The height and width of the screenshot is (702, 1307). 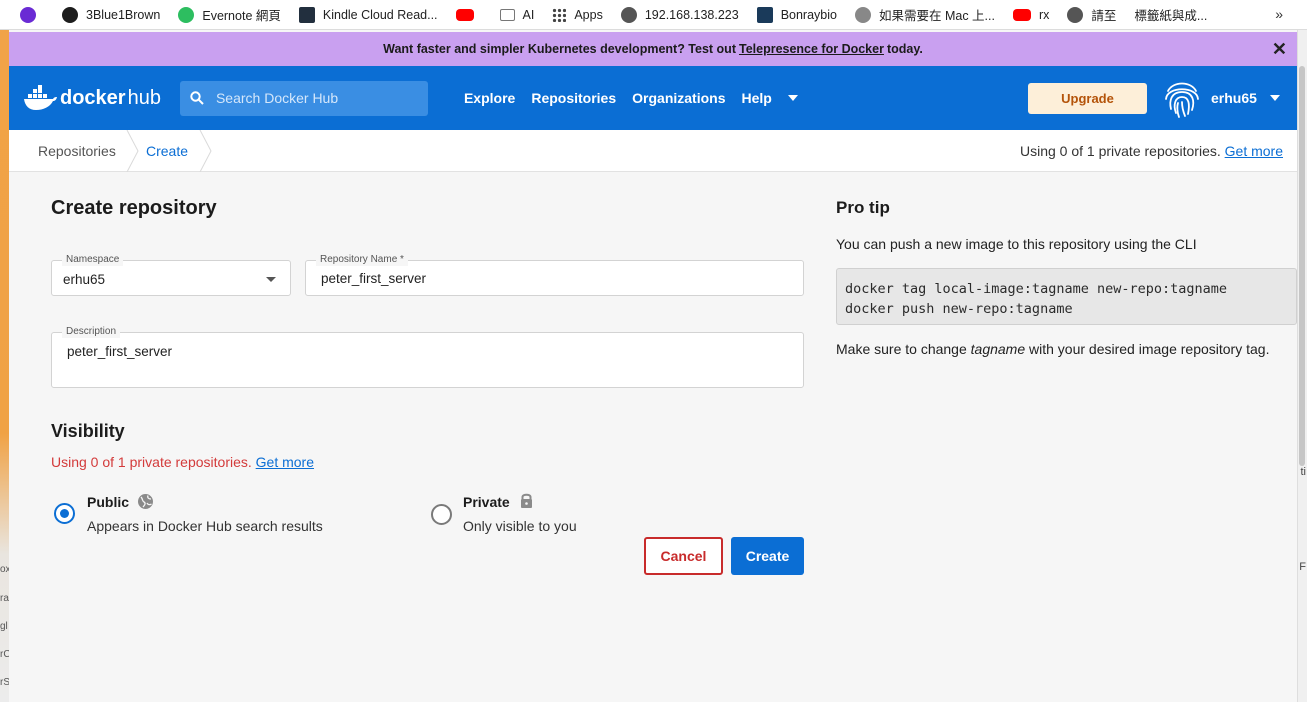 I want to click on desktop-fragment: gl, so click(x=4, y=626).